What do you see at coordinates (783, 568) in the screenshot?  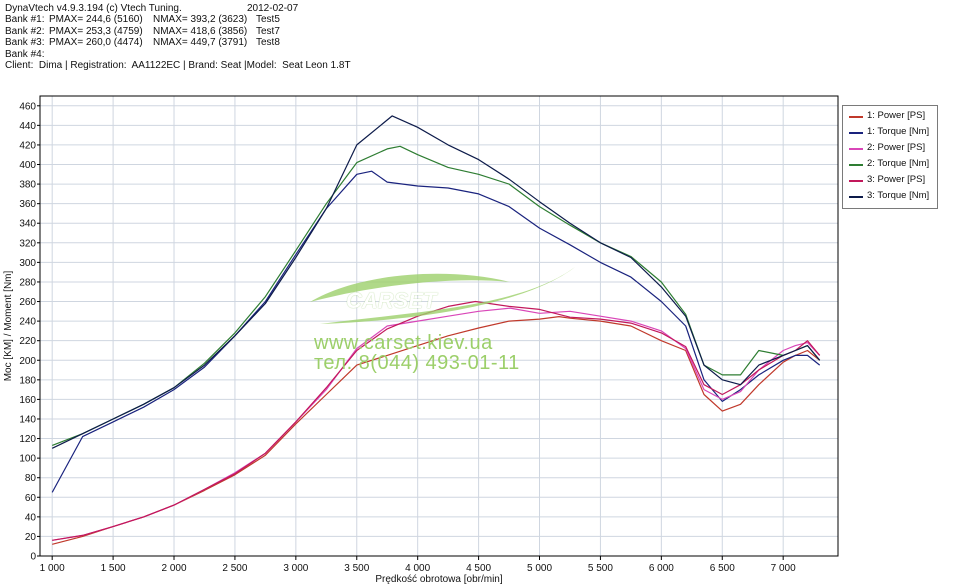 I see `x-tick-label: 7 000` at bounding box center [783, 568].